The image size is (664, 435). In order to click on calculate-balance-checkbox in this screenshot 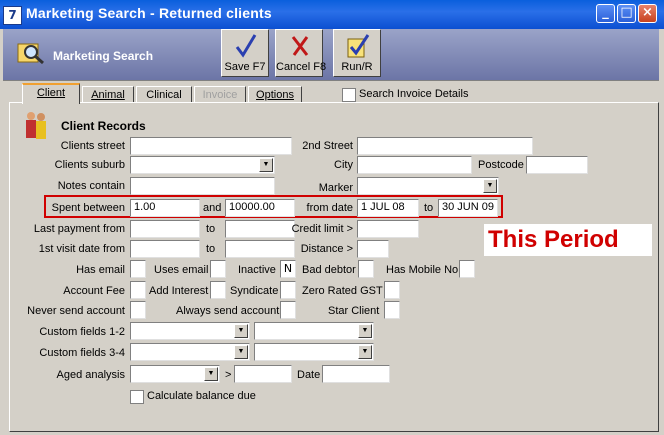, I will do `click(137, 397)`.